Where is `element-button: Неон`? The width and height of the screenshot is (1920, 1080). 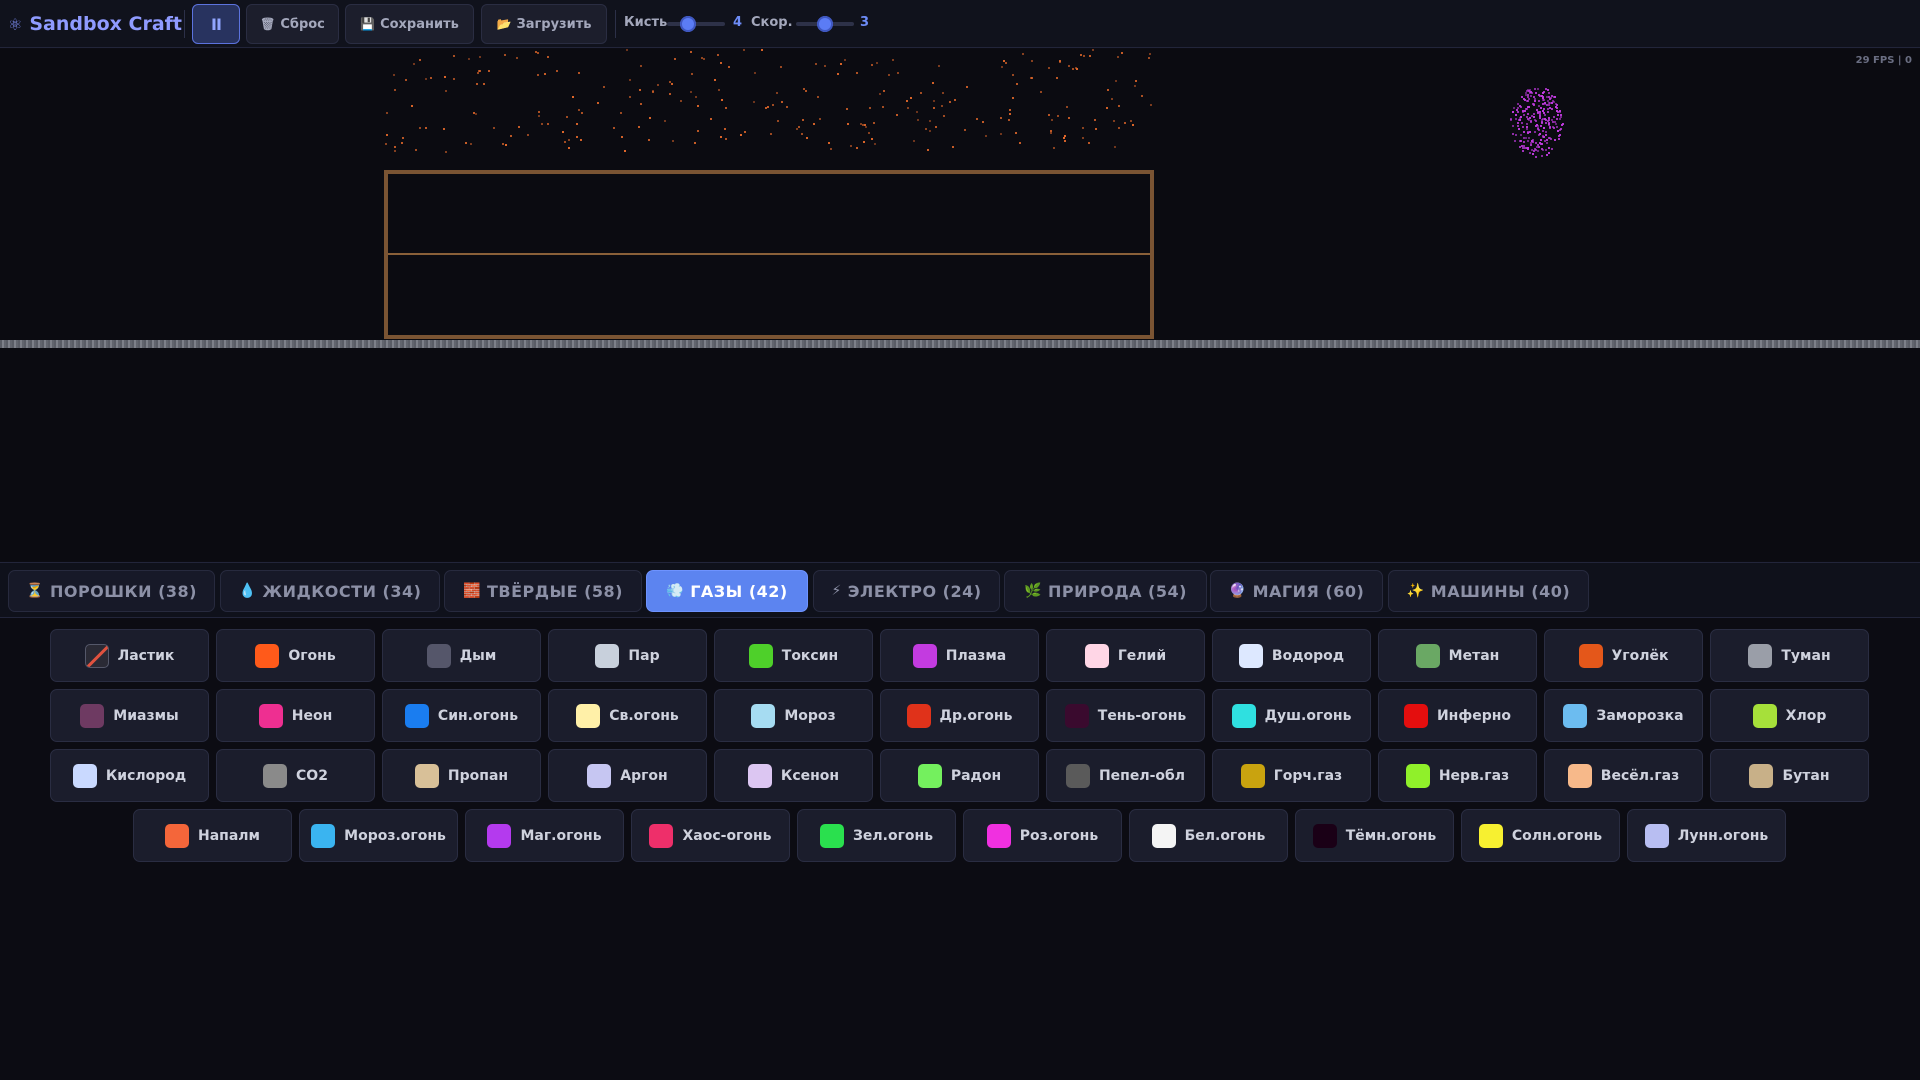 element-button: Неон is located at coordinates (295, 715).